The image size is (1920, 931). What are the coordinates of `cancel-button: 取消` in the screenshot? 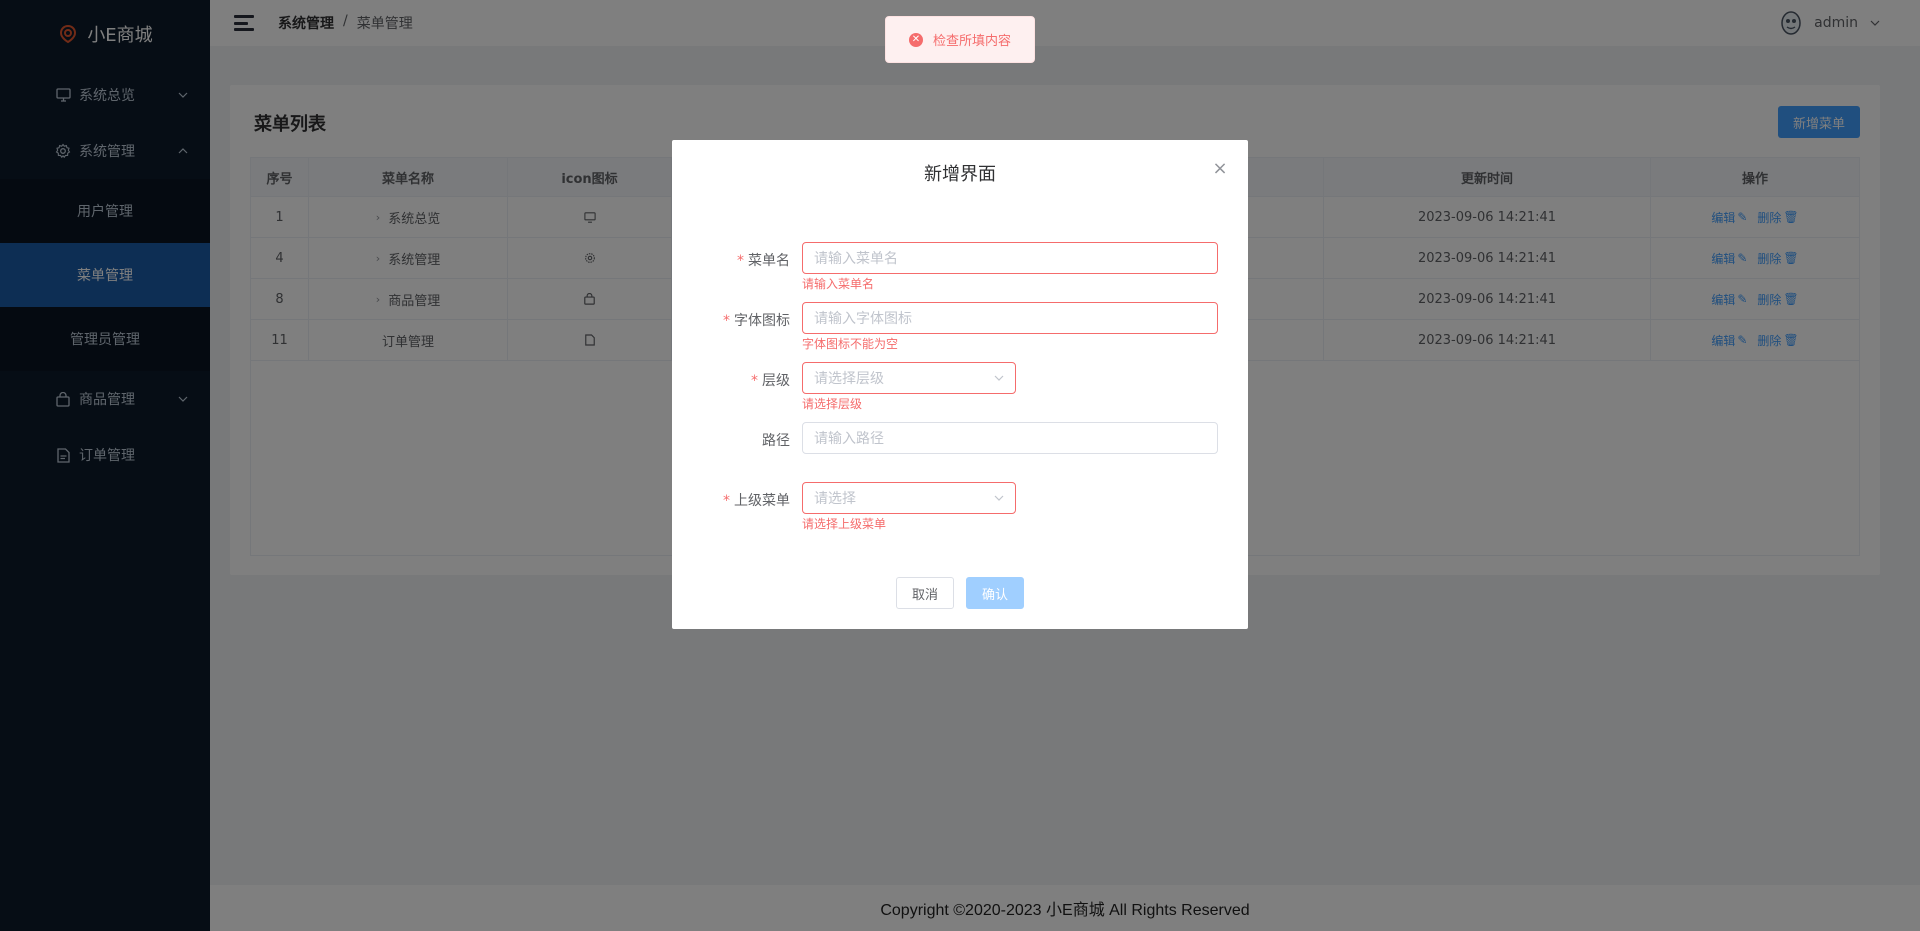 It's located at (924, 593).